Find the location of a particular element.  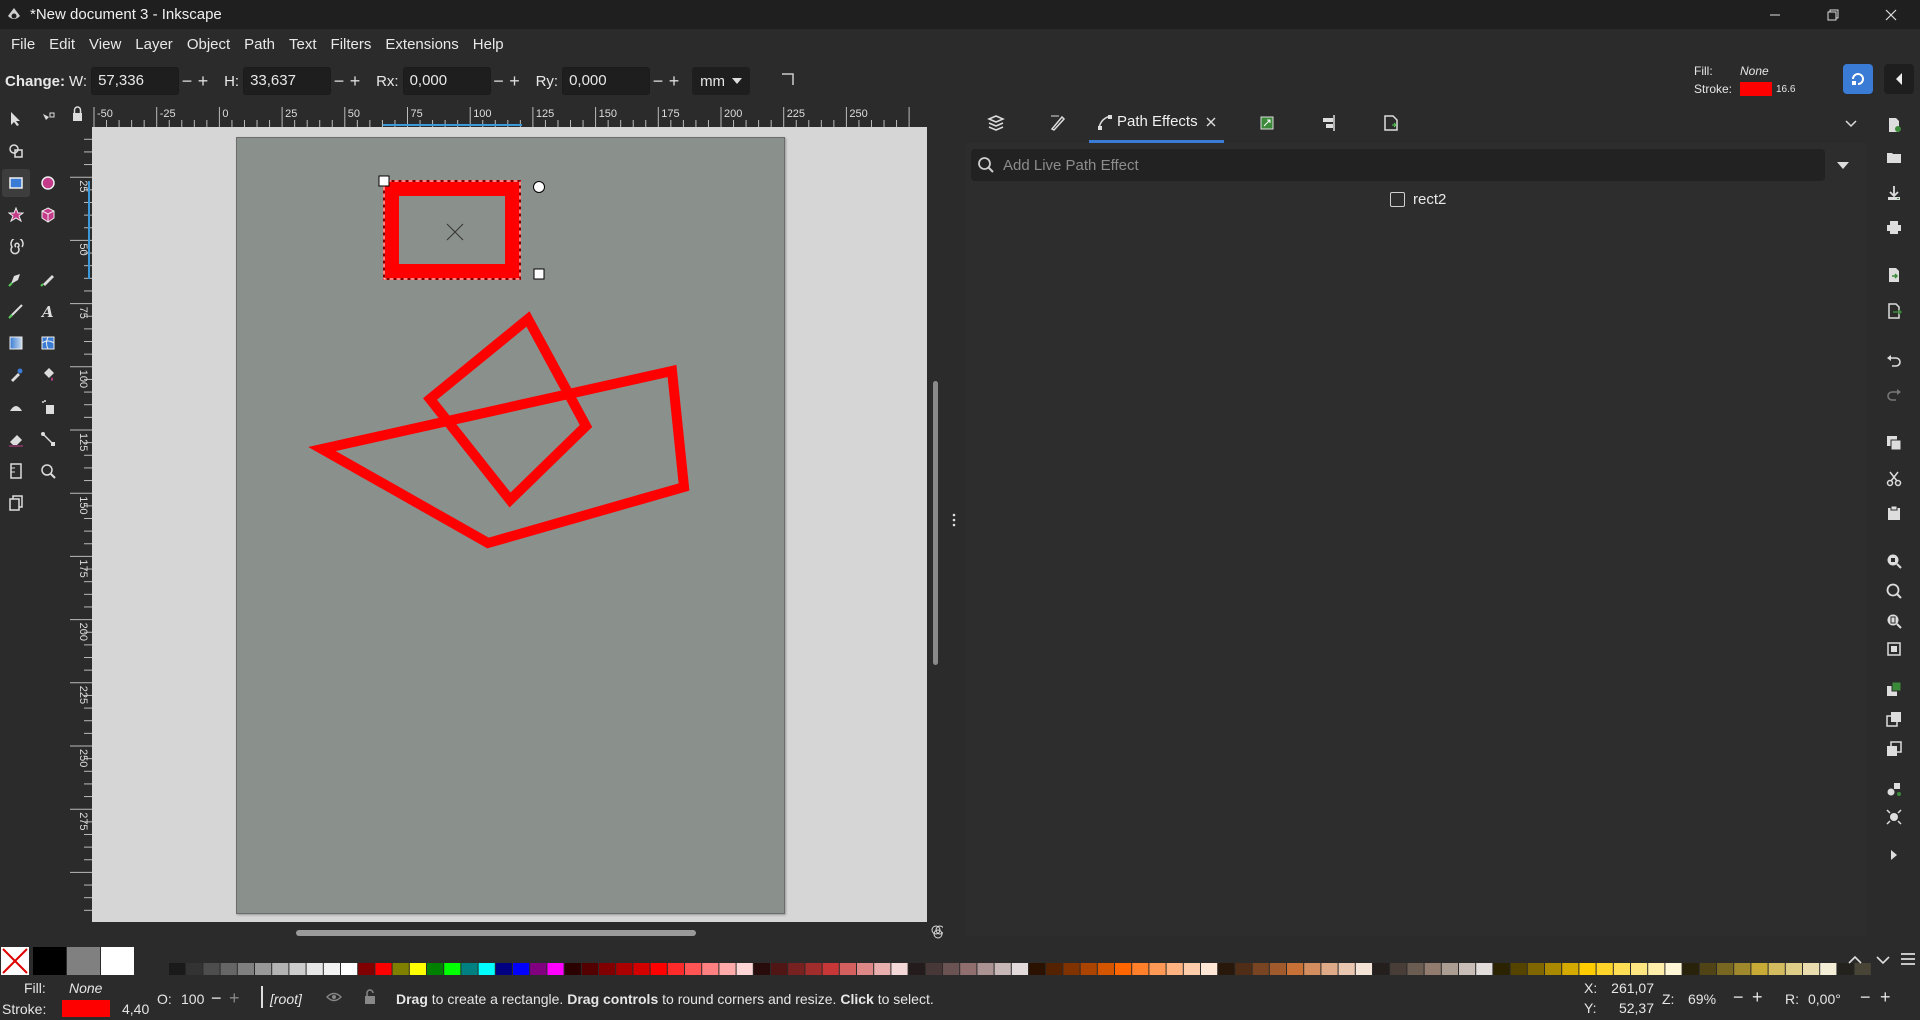

open-button is located at coordinates (1894, 157).